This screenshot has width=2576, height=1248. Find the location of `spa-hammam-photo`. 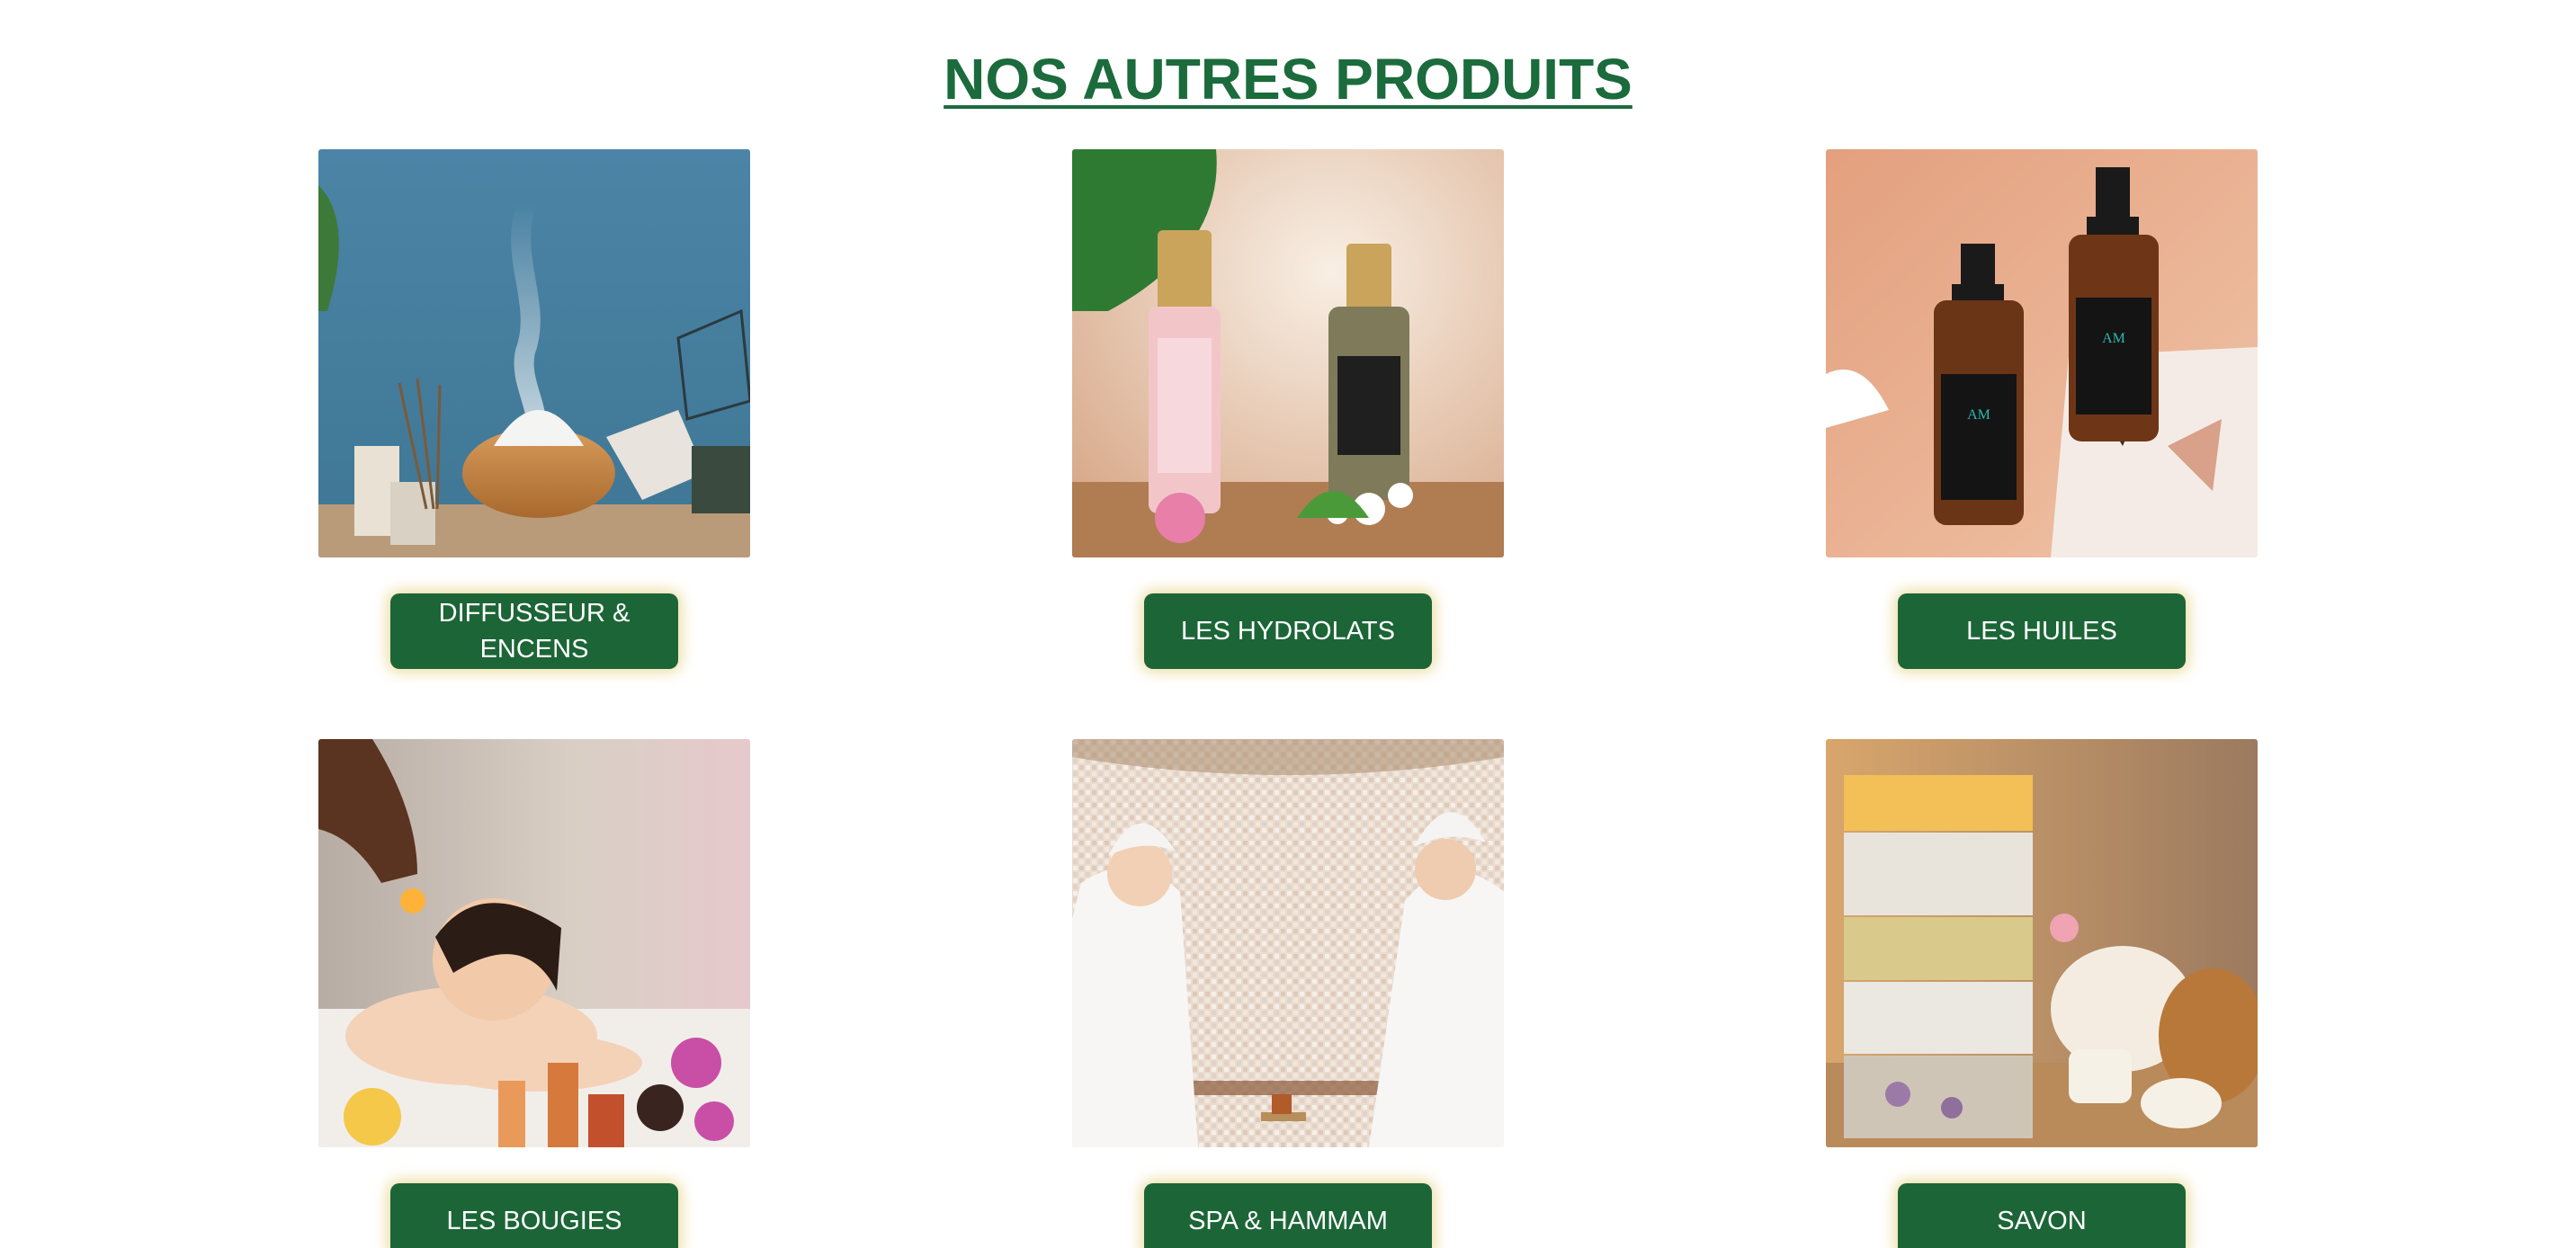

spa-hammam-photo is located at coordinates (1288, 943).